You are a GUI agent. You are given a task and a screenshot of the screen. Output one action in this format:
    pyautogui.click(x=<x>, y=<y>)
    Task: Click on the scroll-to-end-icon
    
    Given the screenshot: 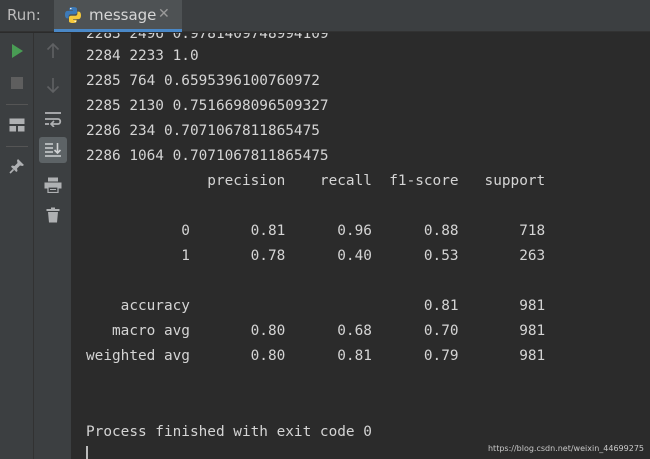 What is the action you would take?
    pyautogui.click(x=53, y=150)
    